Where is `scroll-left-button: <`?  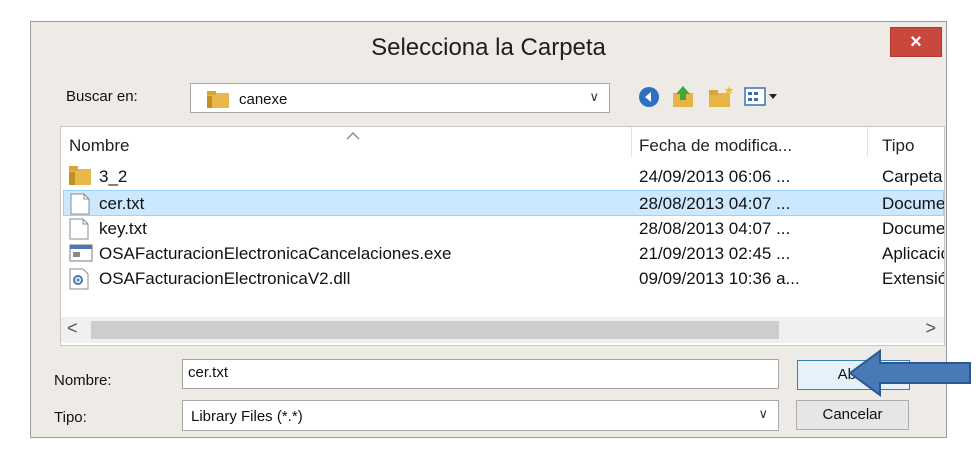 scroll-left-button: < is located at coordinates (72, 328).